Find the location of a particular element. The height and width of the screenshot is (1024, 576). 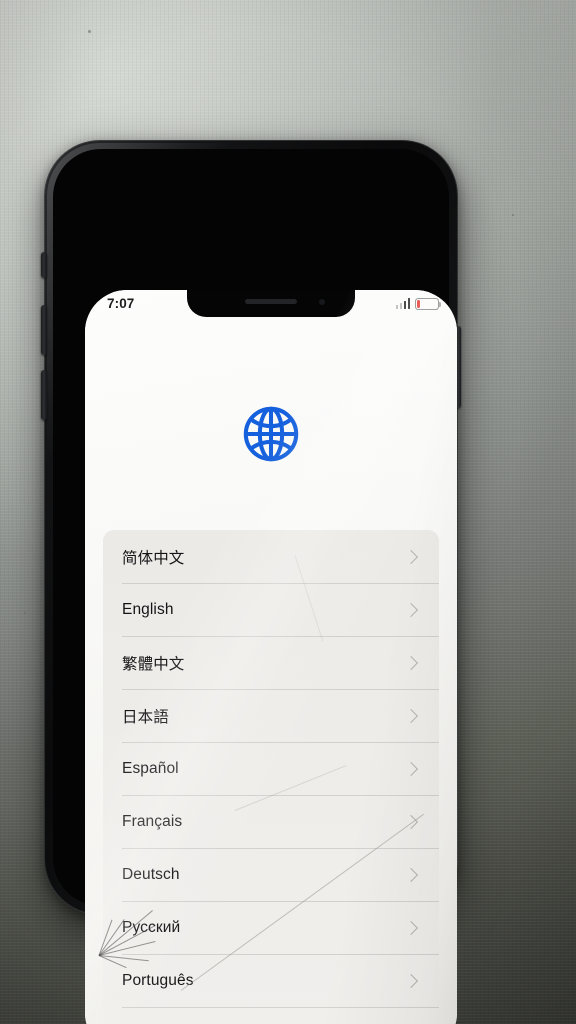

list-item: 日本語 is located at coordinates (271, 715).